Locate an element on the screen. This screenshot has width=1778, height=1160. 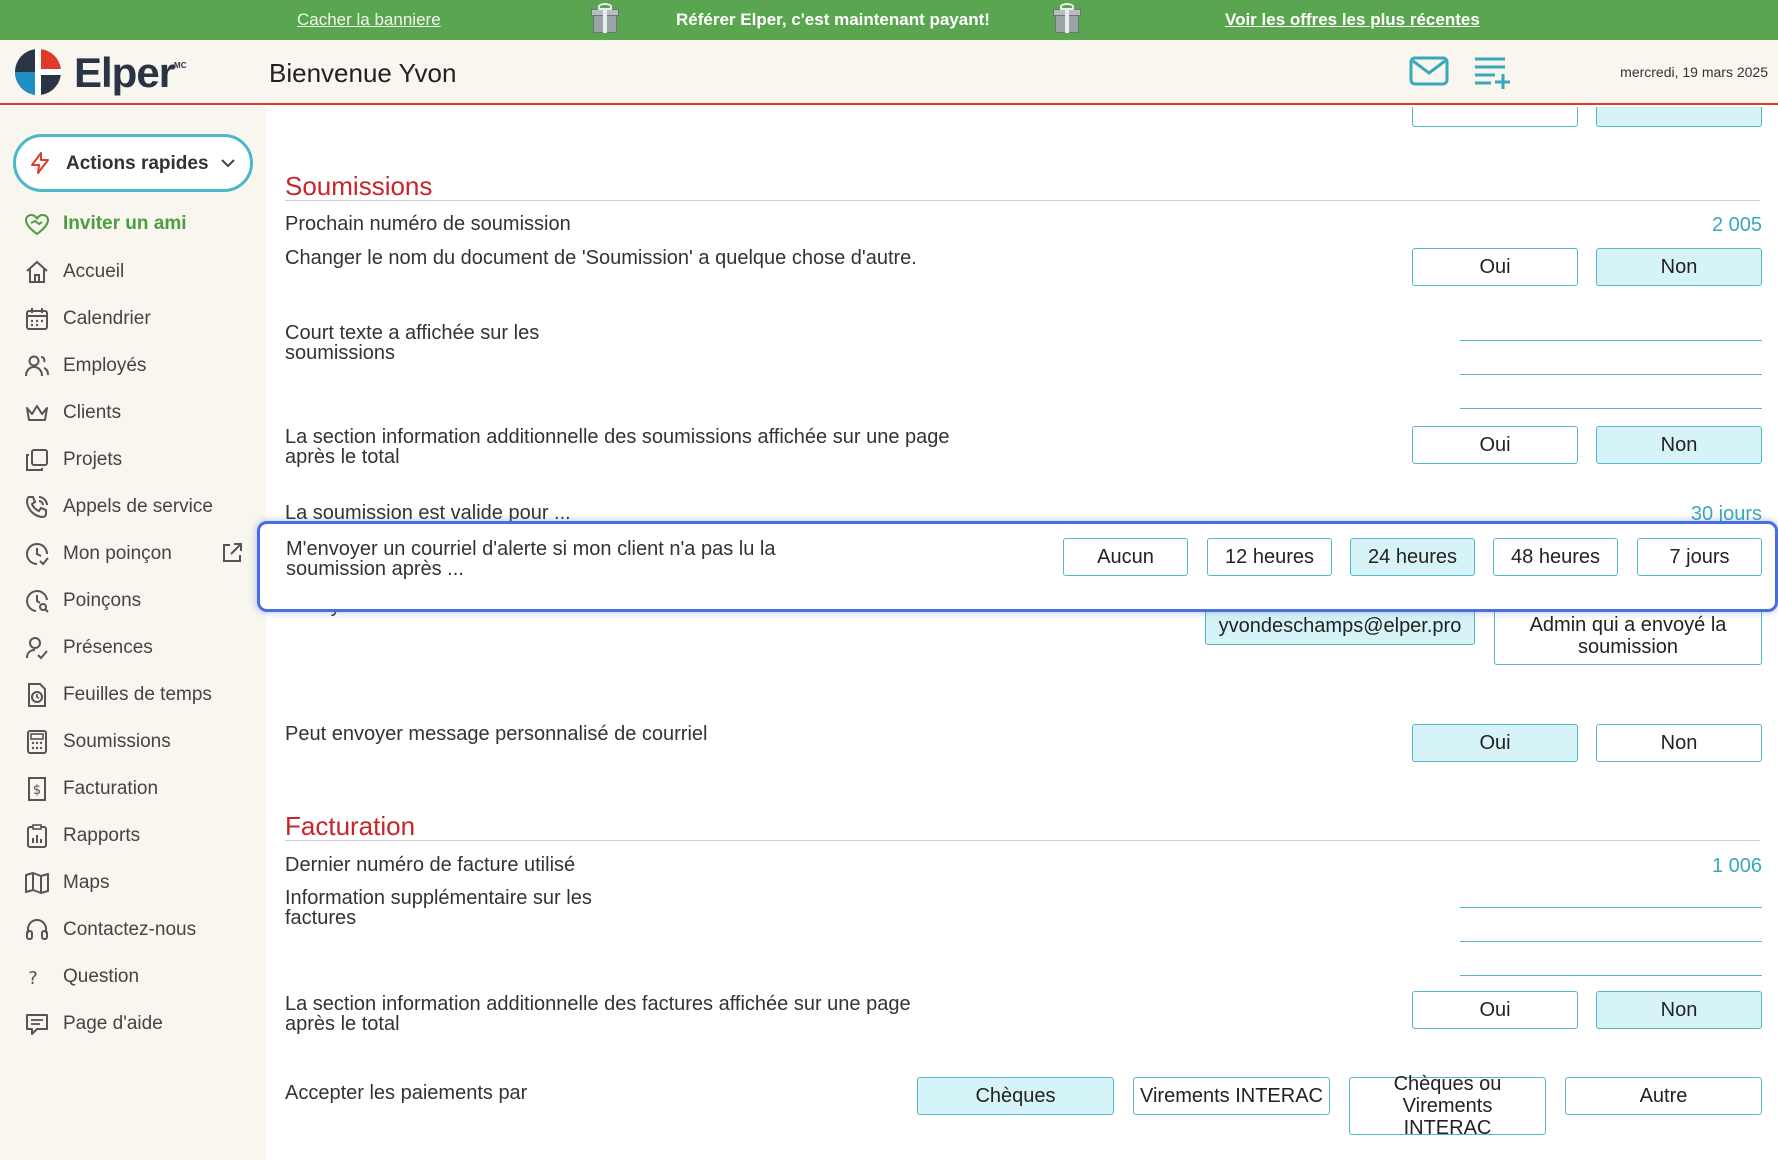
alert-option-12h: 12 heures is located at coordinates (1269, 557).